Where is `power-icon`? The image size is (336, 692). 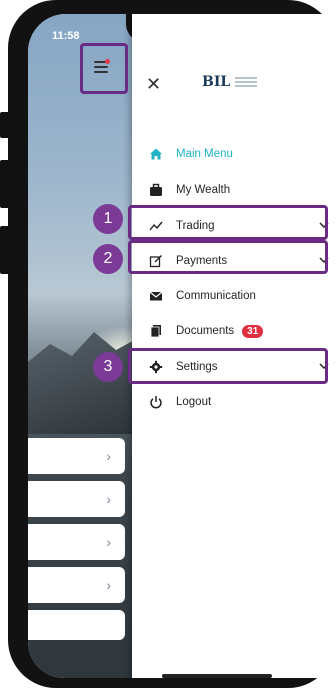
power-icon is located at coordinates (156, 402).